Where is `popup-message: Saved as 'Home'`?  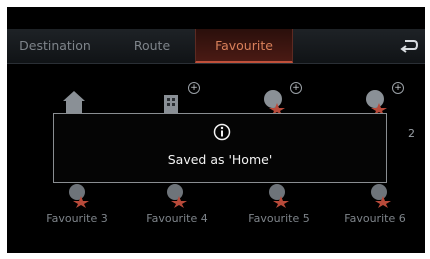
popup-message: Saved as 'Home' is located at coordinates (220, 159).